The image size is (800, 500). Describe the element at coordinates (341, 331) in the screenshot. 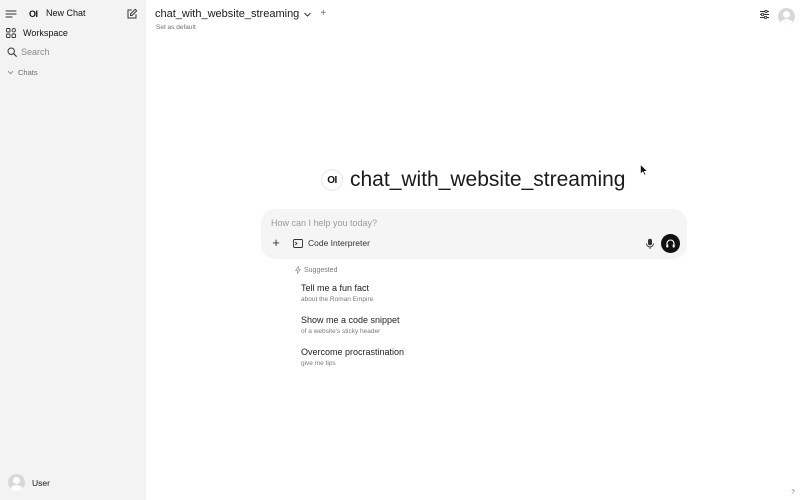

I see `suggestion-subtitle: of a website's sticky header` at that location.